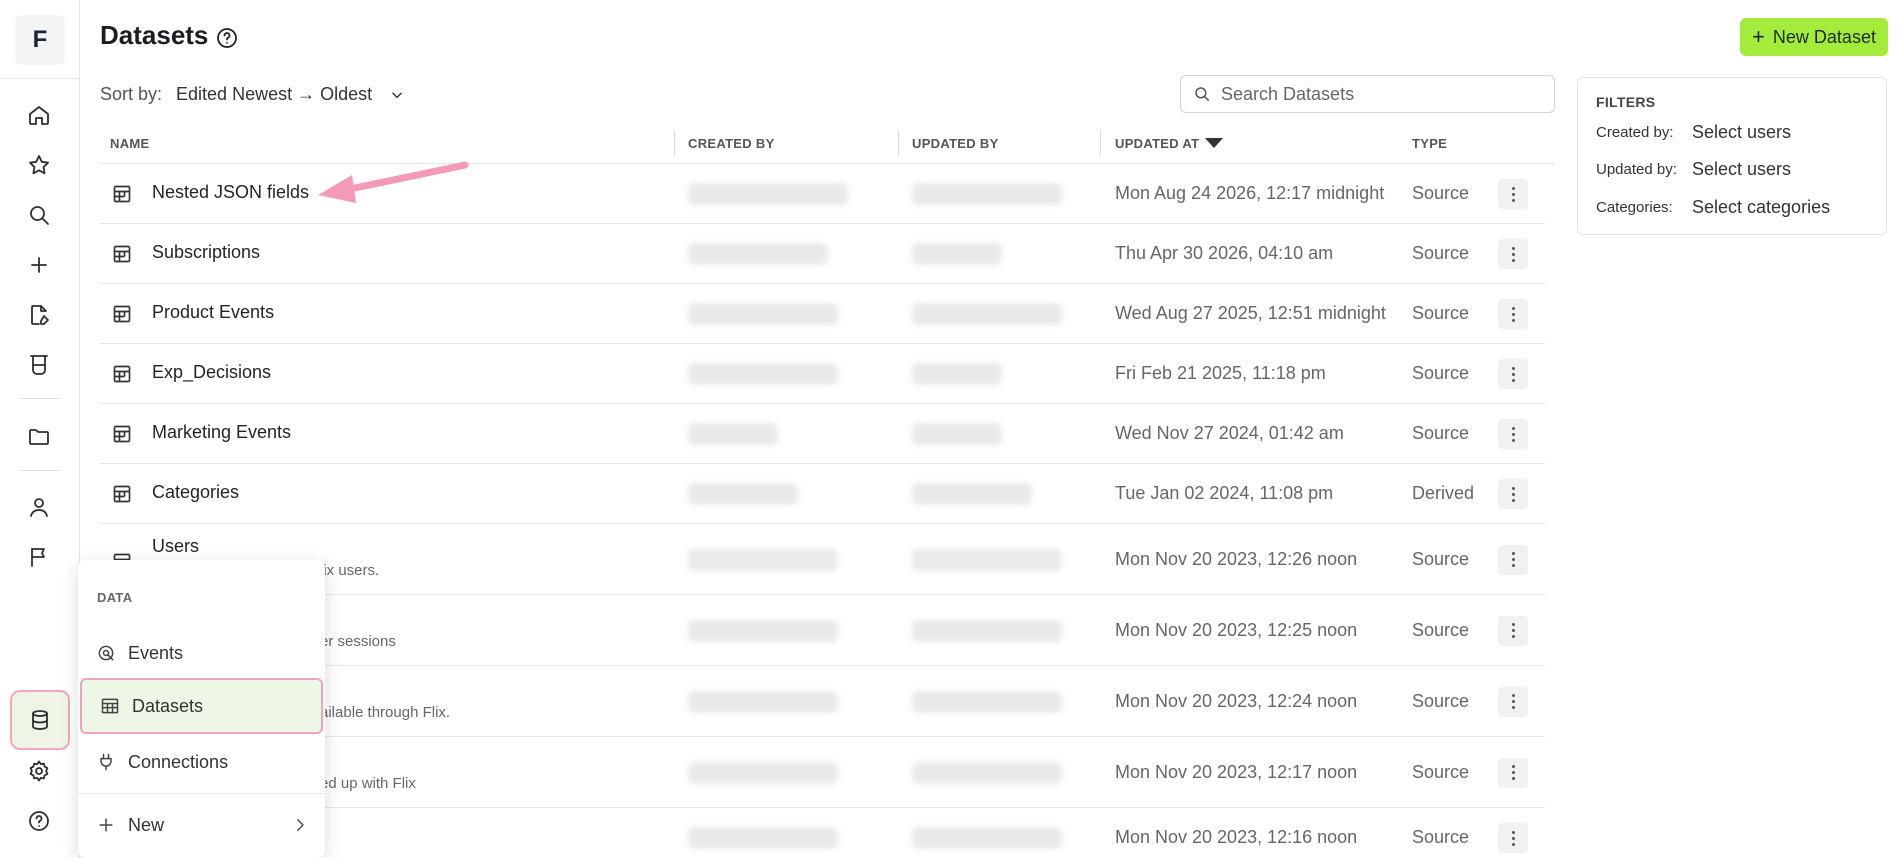 The width and height of the screenshot is (1902, 858). What do you see at coordinates (1250, 313) in the screenshot?
I see `updated-at-cell: Wed Aug 27 2025, 12:51 midnight` at bounding box center [1250, 313].